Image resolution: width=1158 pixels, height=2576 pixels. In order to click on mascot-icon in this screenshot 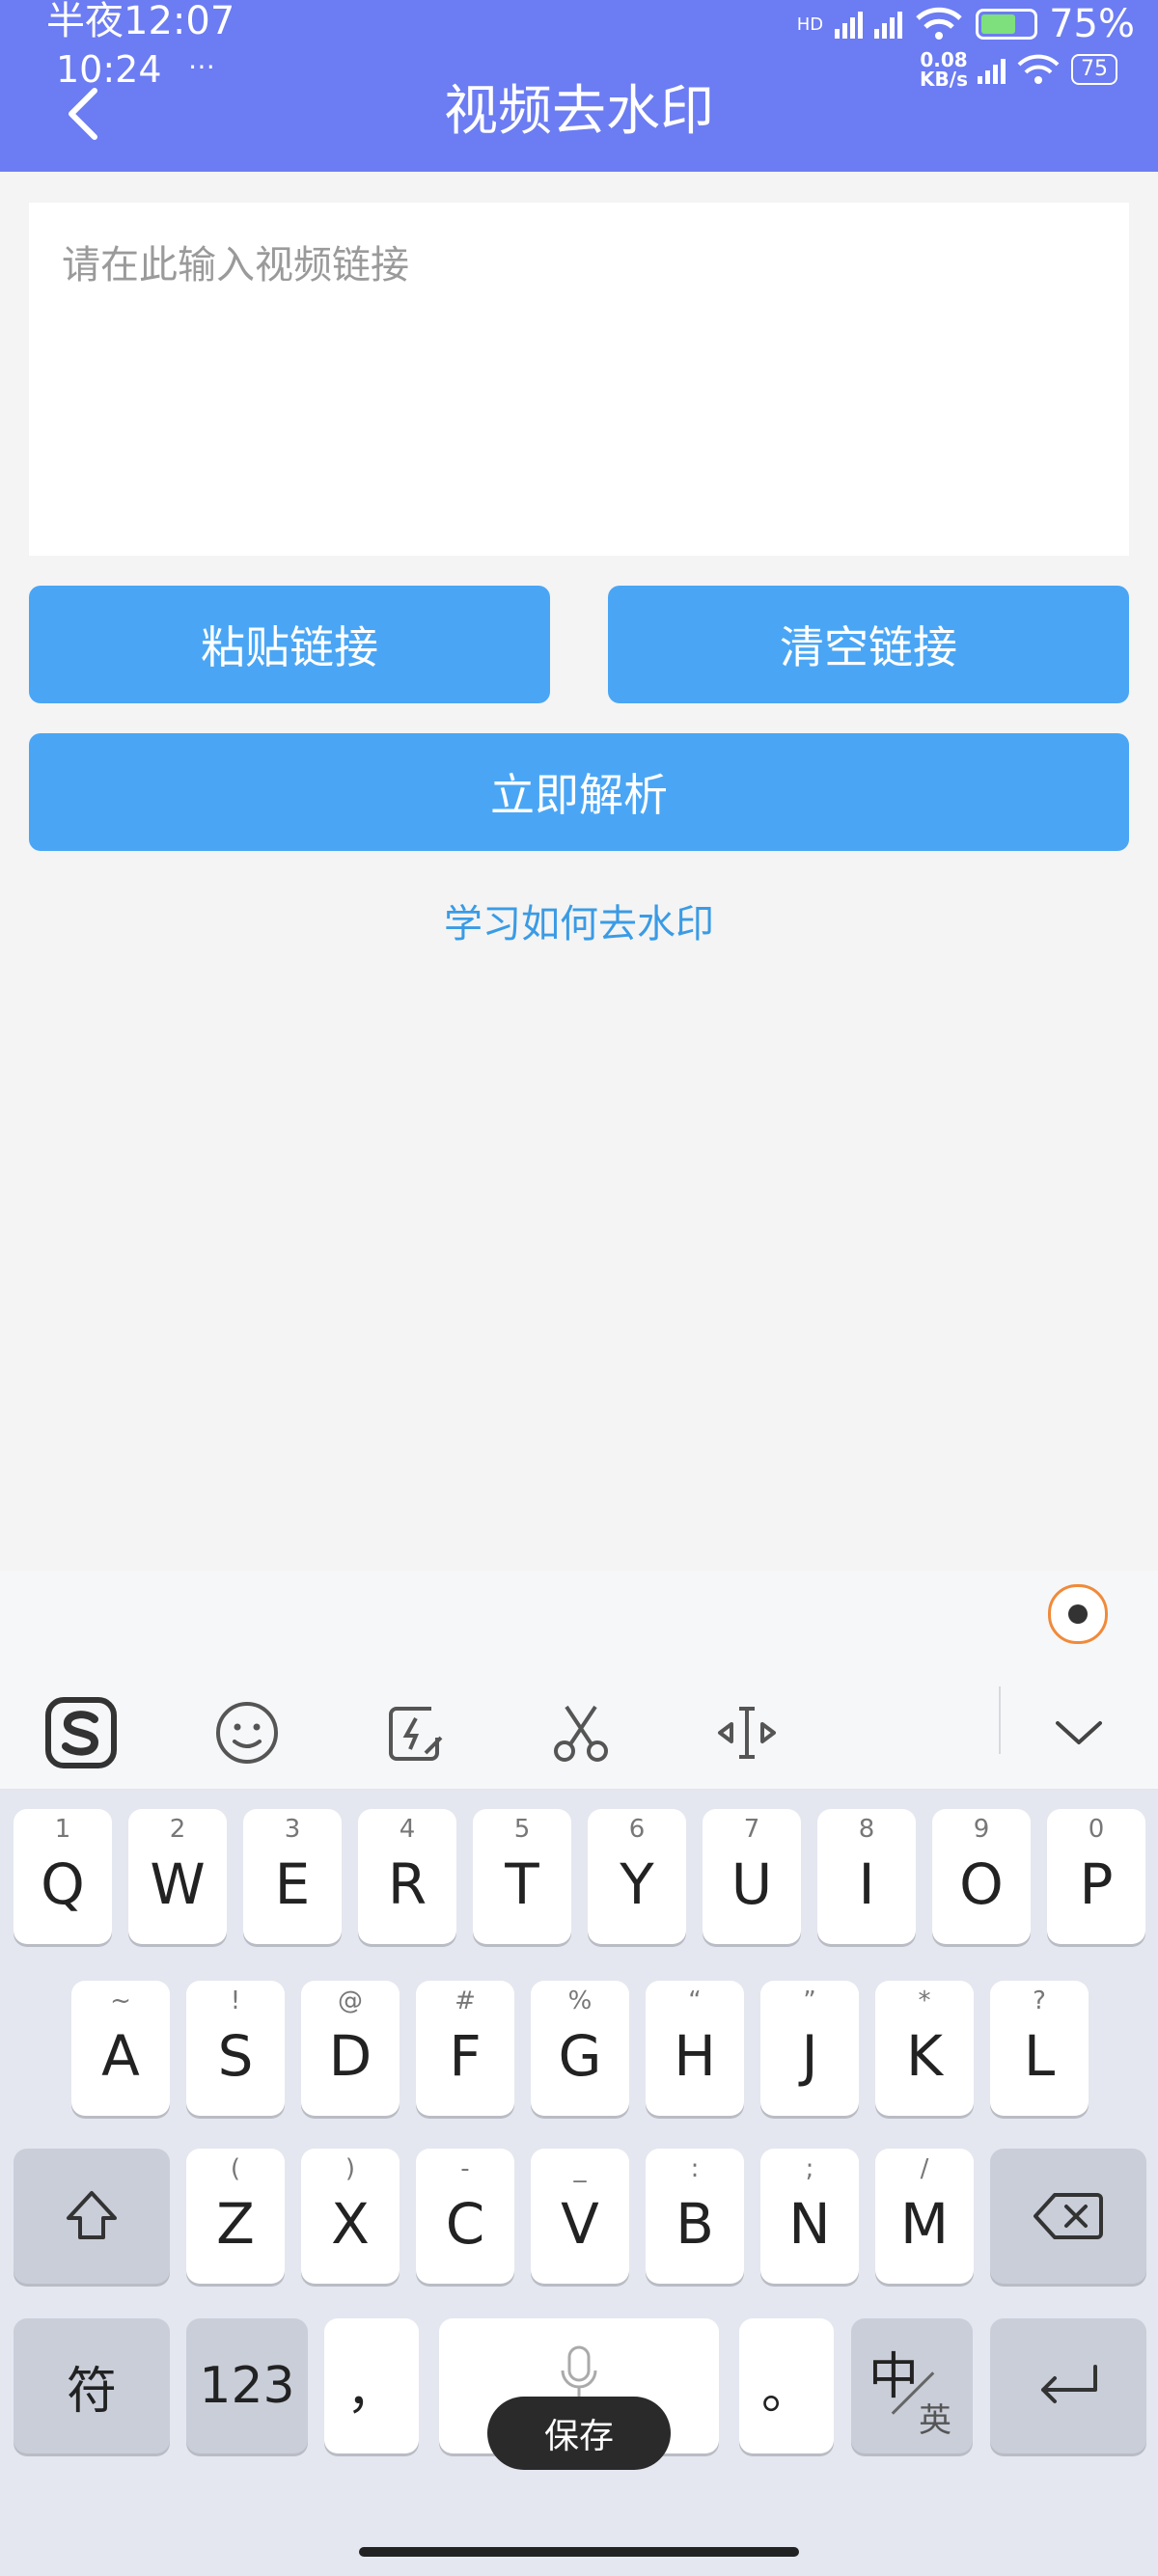, I will do `click(1078, 1614)`.